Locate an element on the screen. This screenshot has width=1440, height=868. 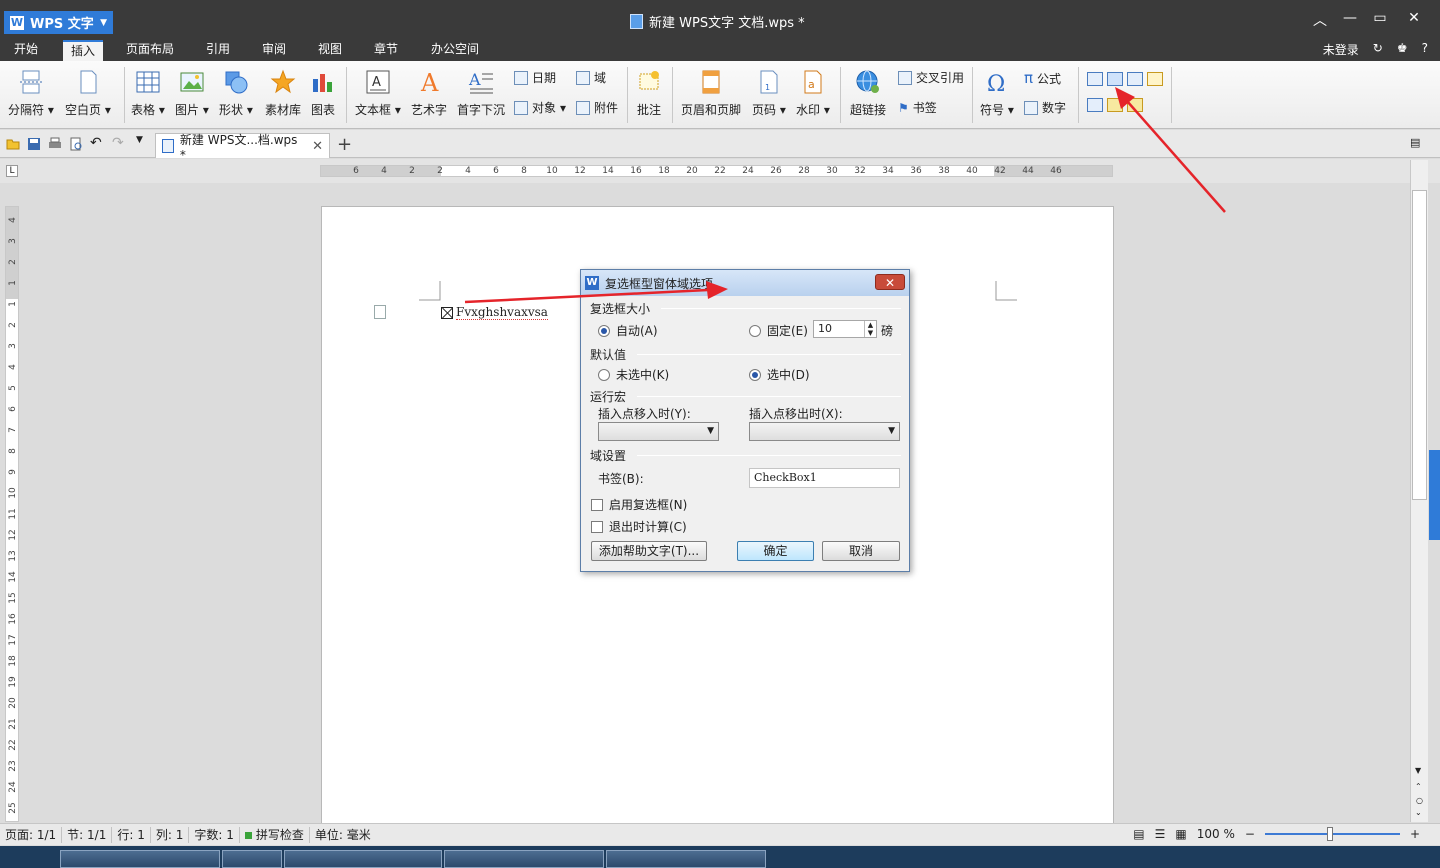
entry-macro-select: ▼ is located at coordinates (658, 431).